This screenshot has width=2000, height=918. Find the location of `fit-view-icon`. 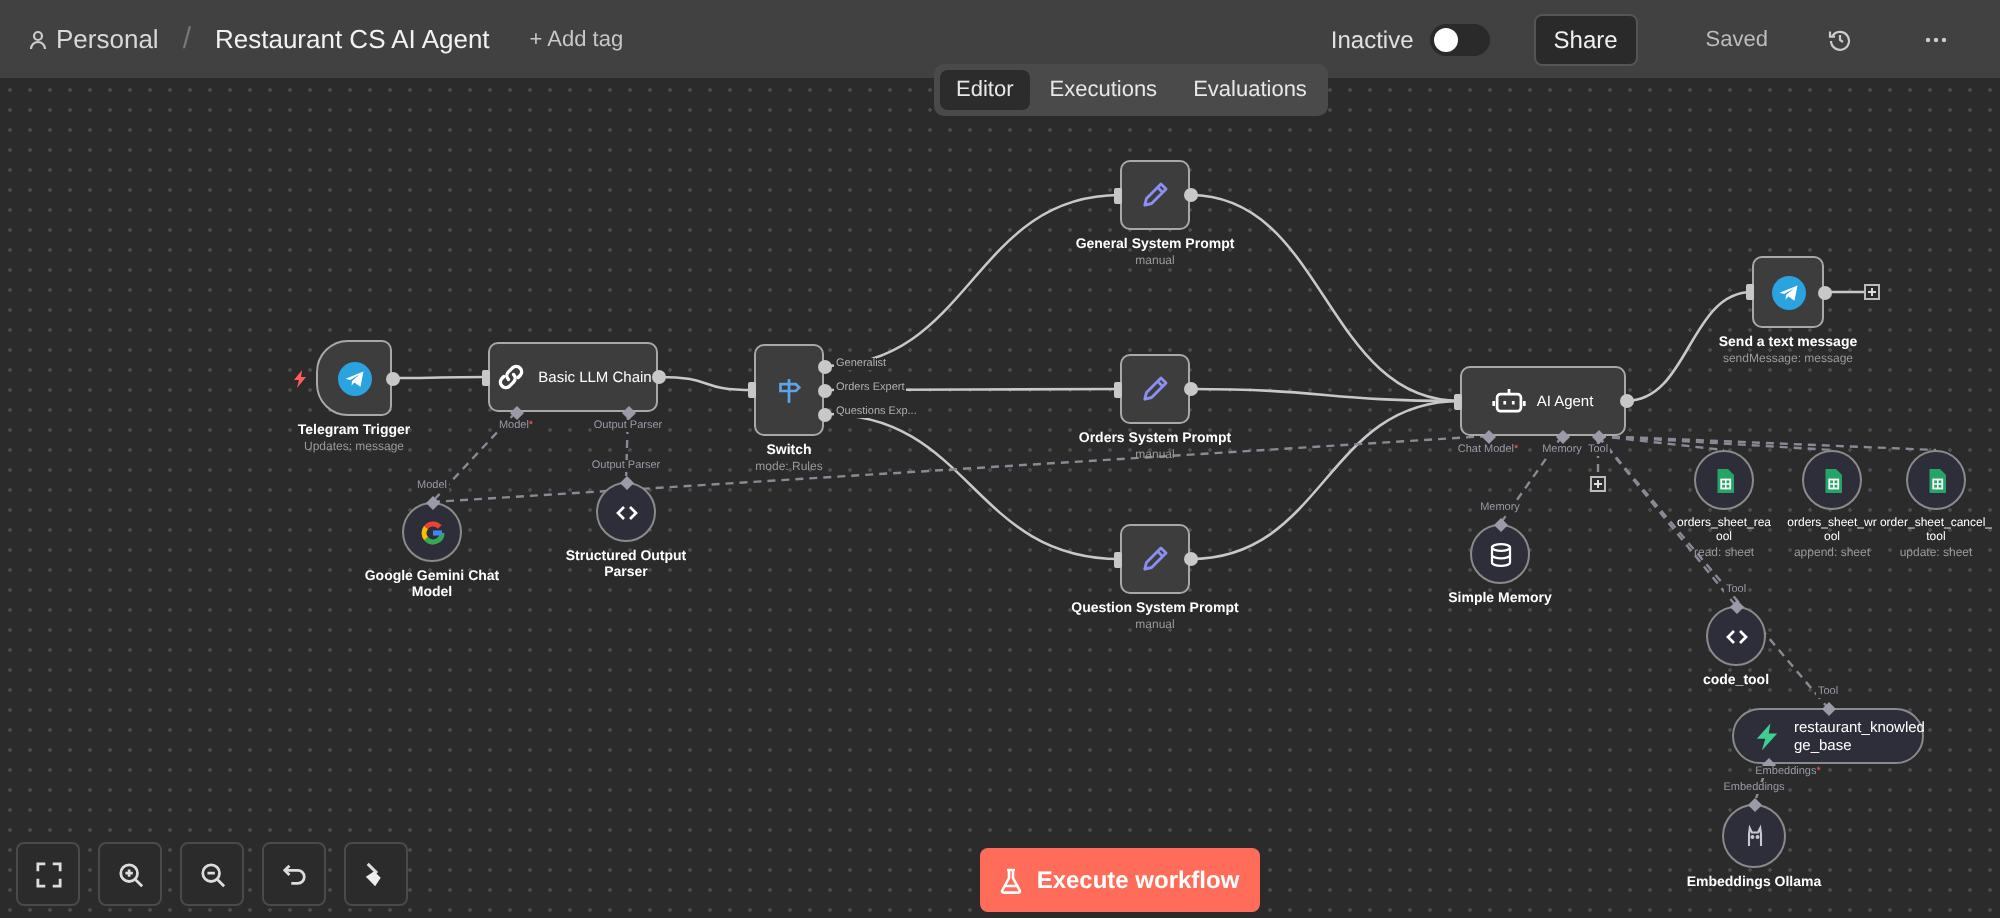

fit-view-icon is located at coordinates (48, 874).